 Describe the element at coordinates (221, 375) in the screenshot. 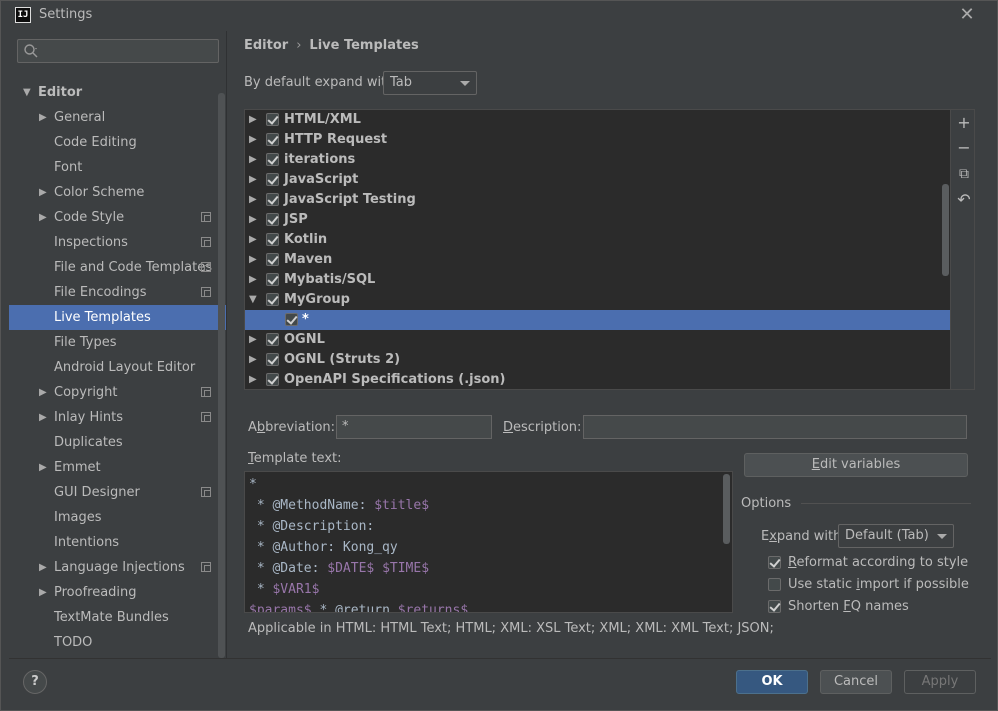

I see `sidebar-scrollbar` at that location.